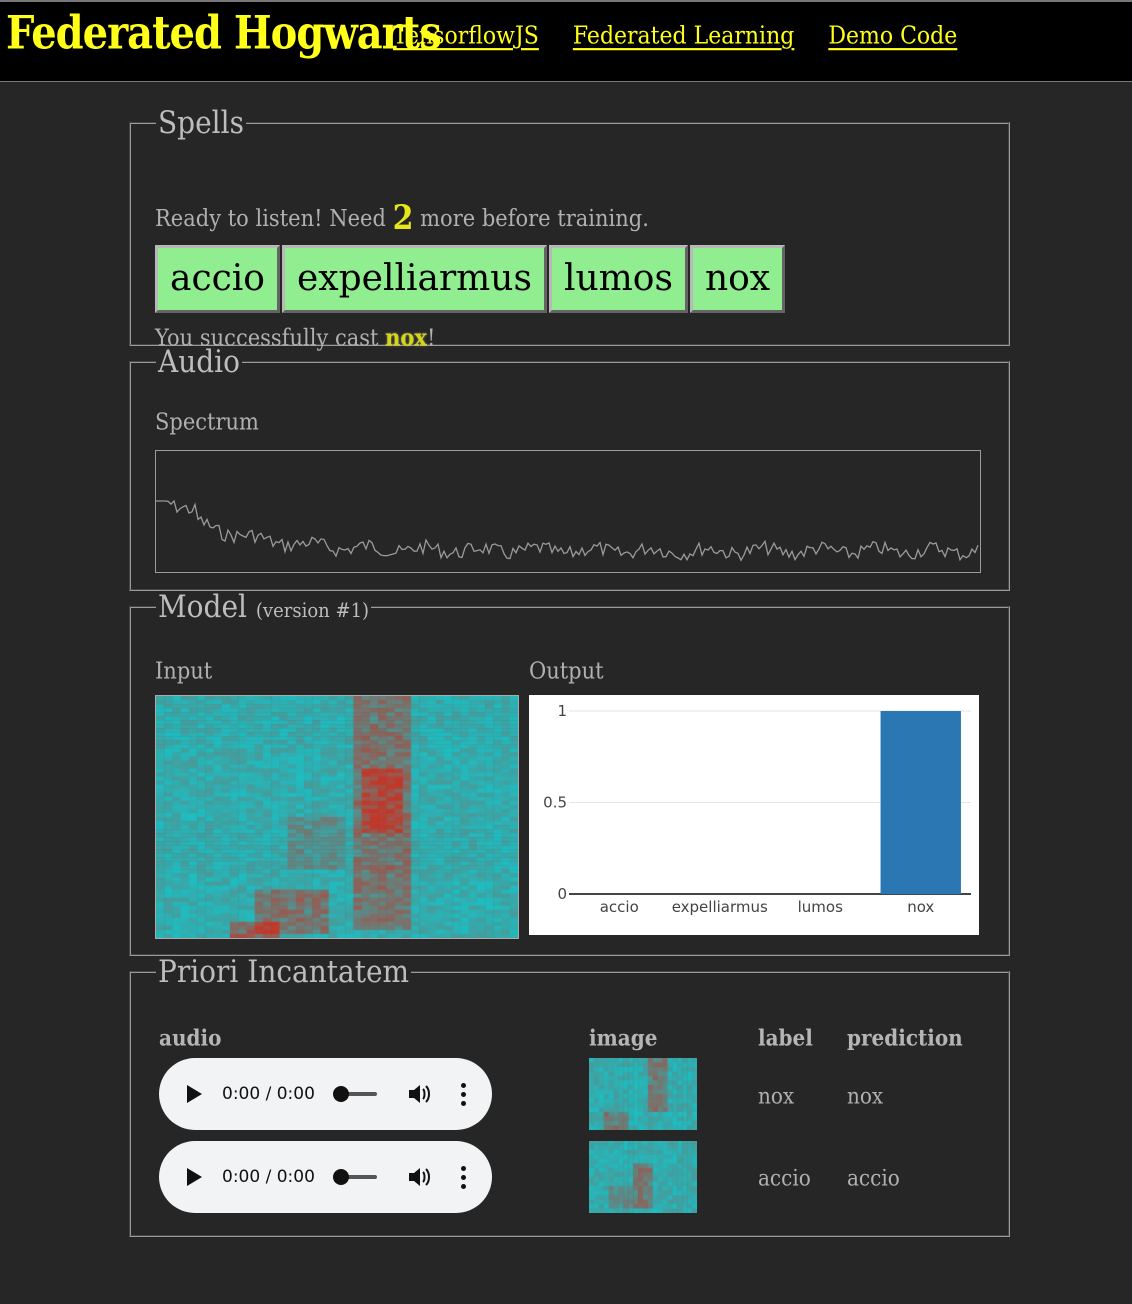 Image resolution: width=1132 pixels, height=1304 pixels. What do you see at coordinates (737, 279) in the screenshot?
I see `spell-button-nox: nox` at bounding box center [737, 279].